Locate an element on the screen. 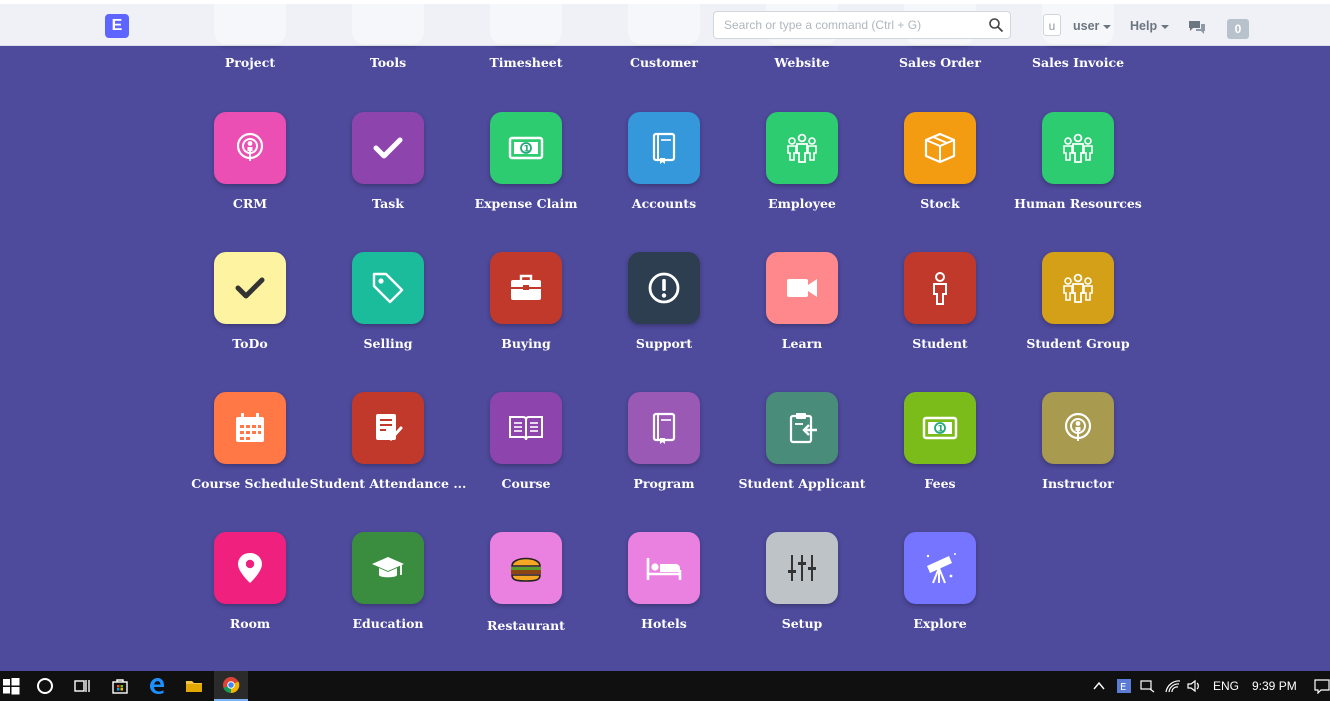  app-tray-icon: E is located at coordinates (1124, 686).